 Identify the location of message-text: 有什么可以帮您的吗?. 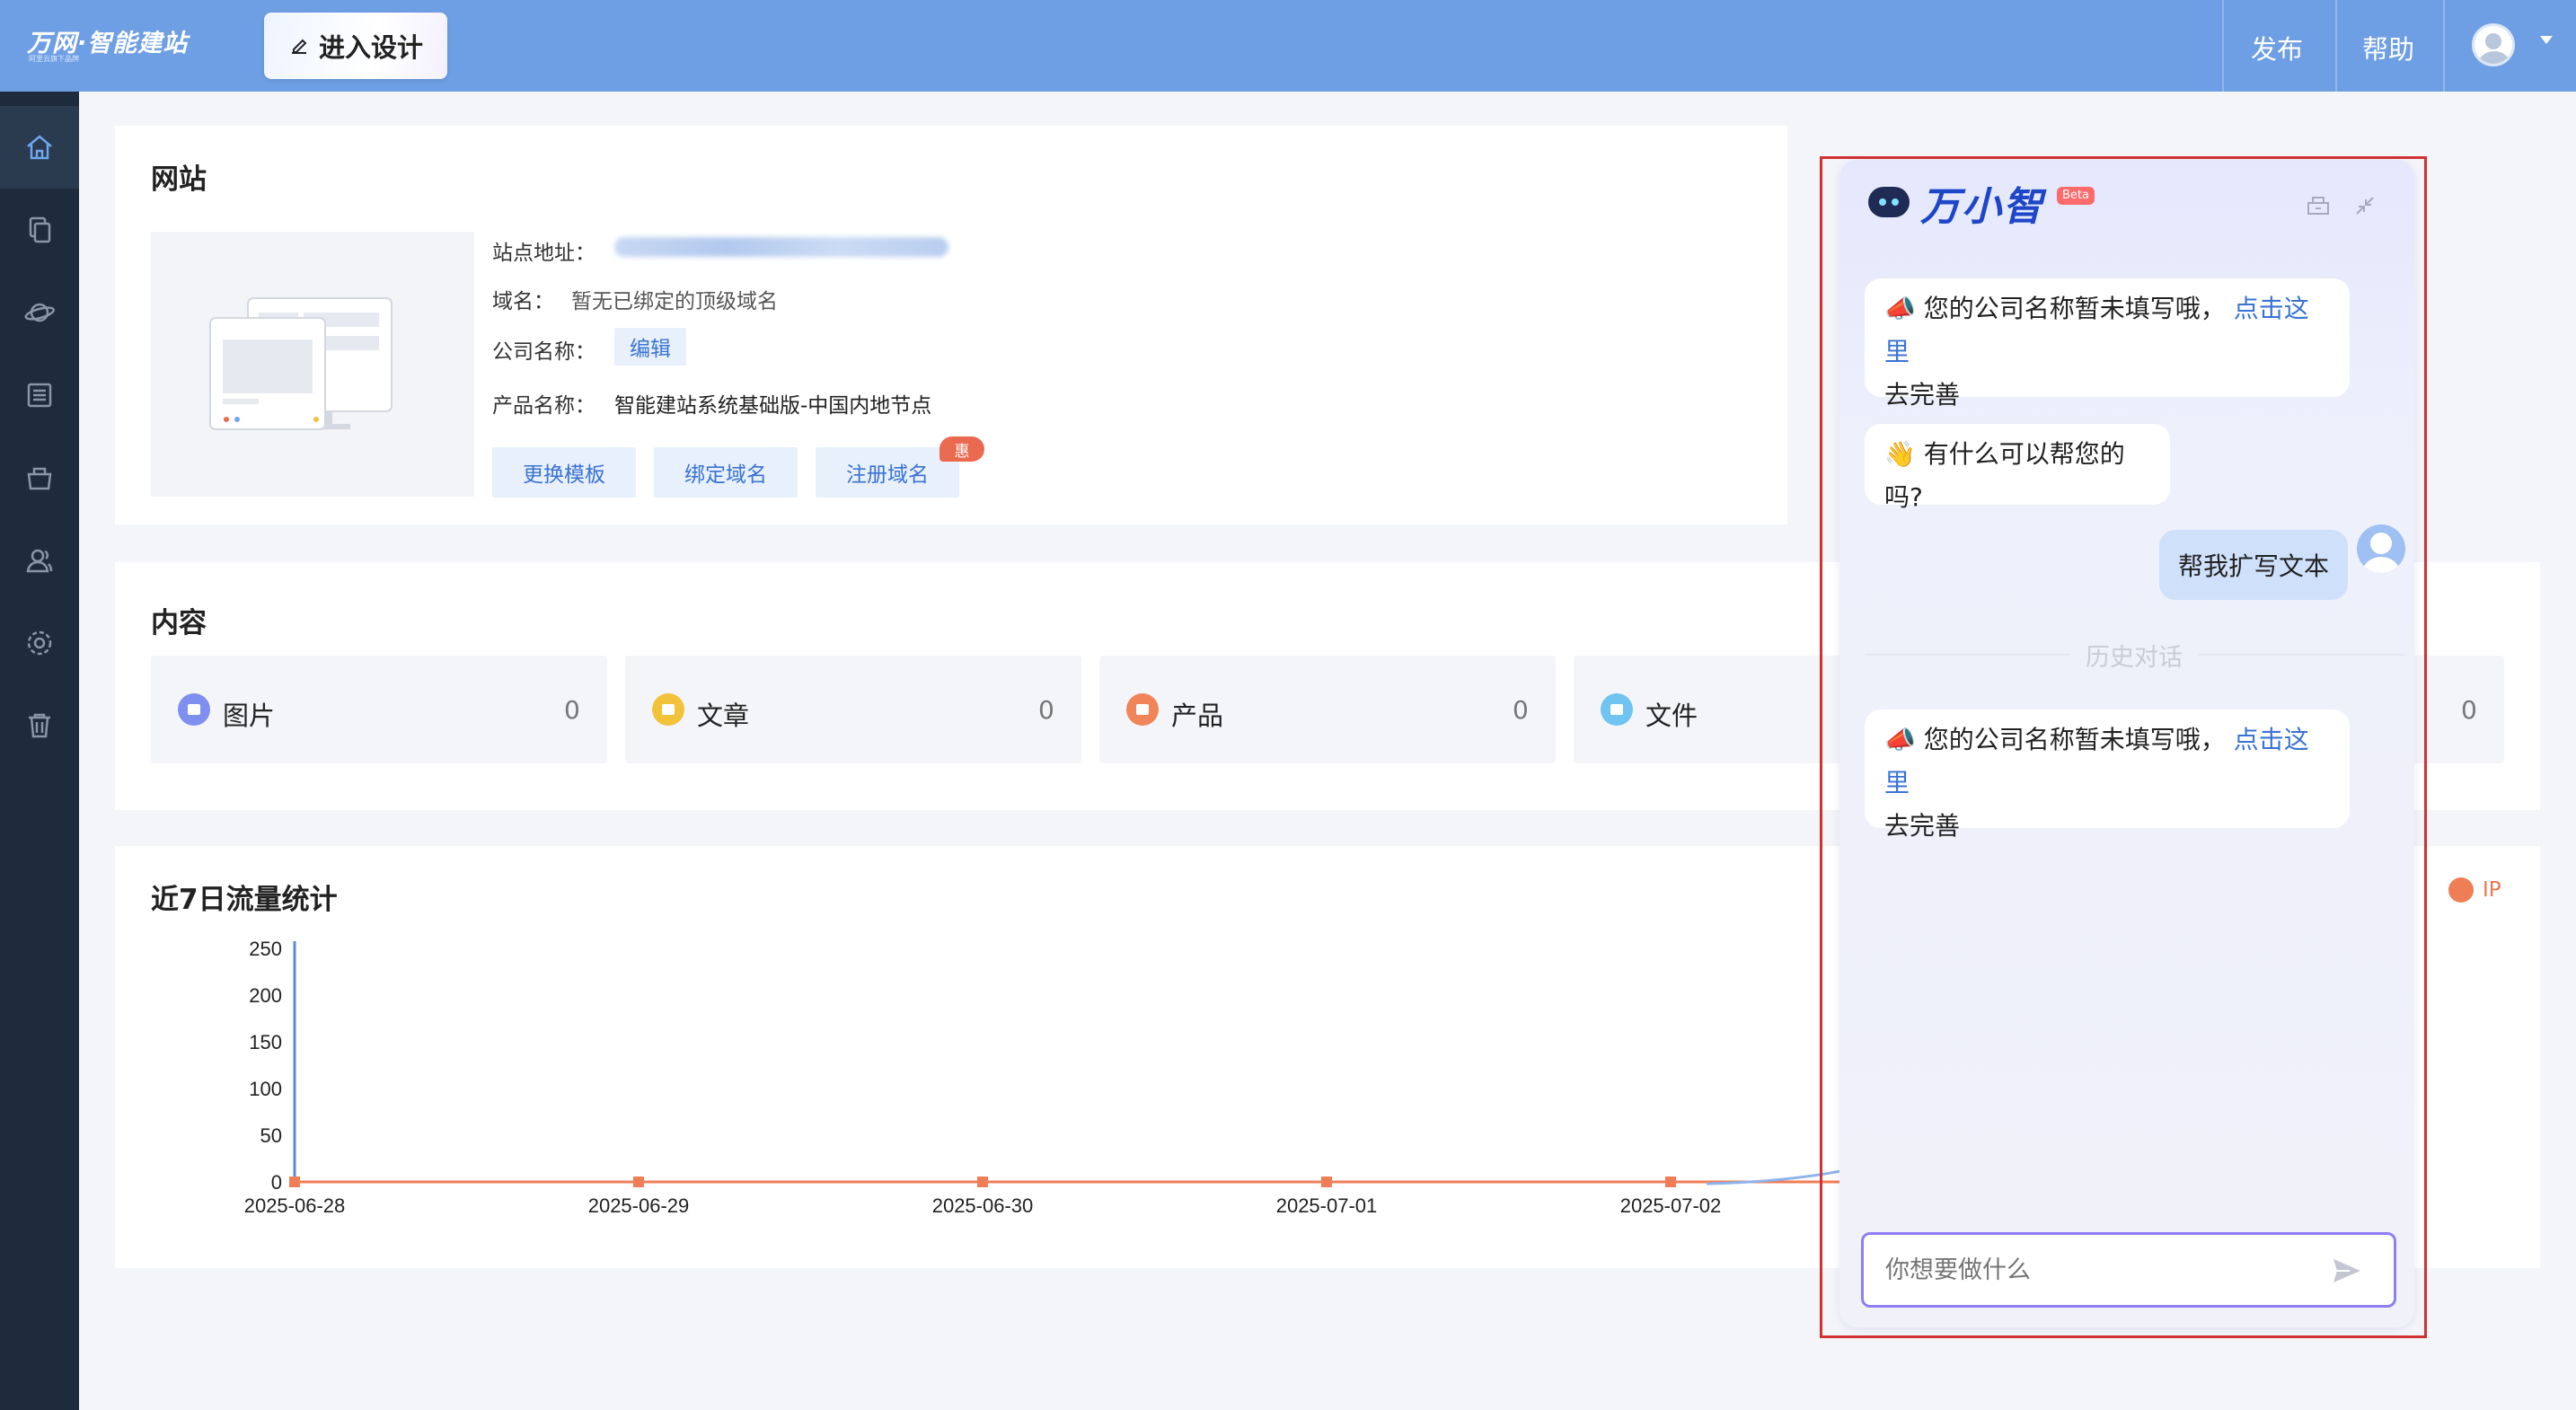
(2004, 476).